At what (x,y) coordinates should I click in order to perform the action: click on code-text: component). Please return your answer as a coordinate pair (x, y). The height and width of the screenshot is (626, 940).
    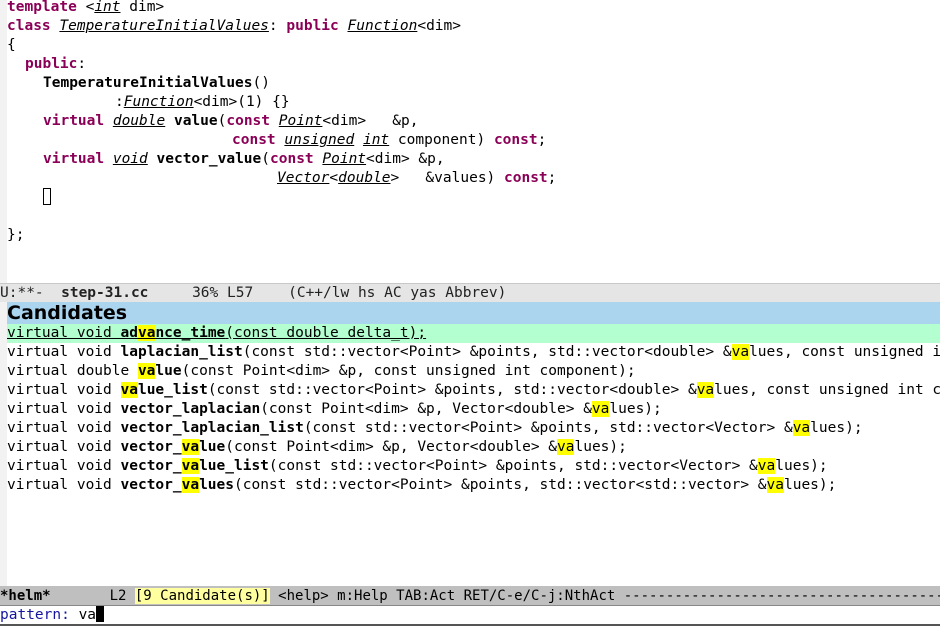
    Looking at the image, I should click on (441, 140).